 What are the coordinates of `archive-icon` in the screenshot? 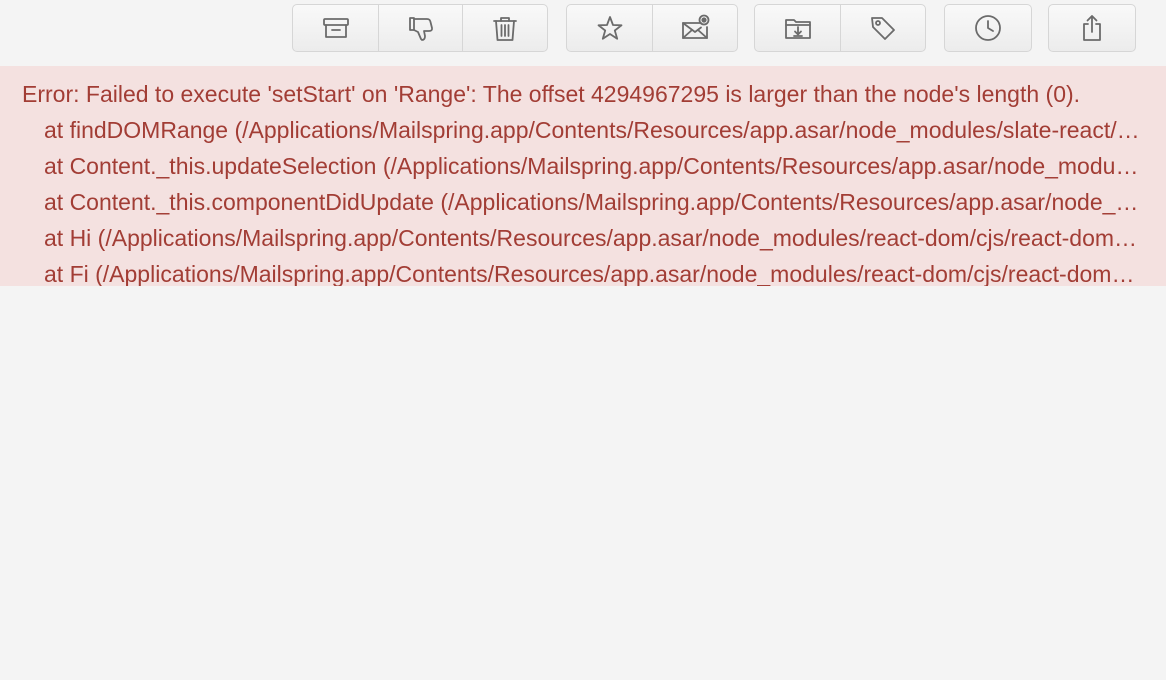 It's located at (336, 28).